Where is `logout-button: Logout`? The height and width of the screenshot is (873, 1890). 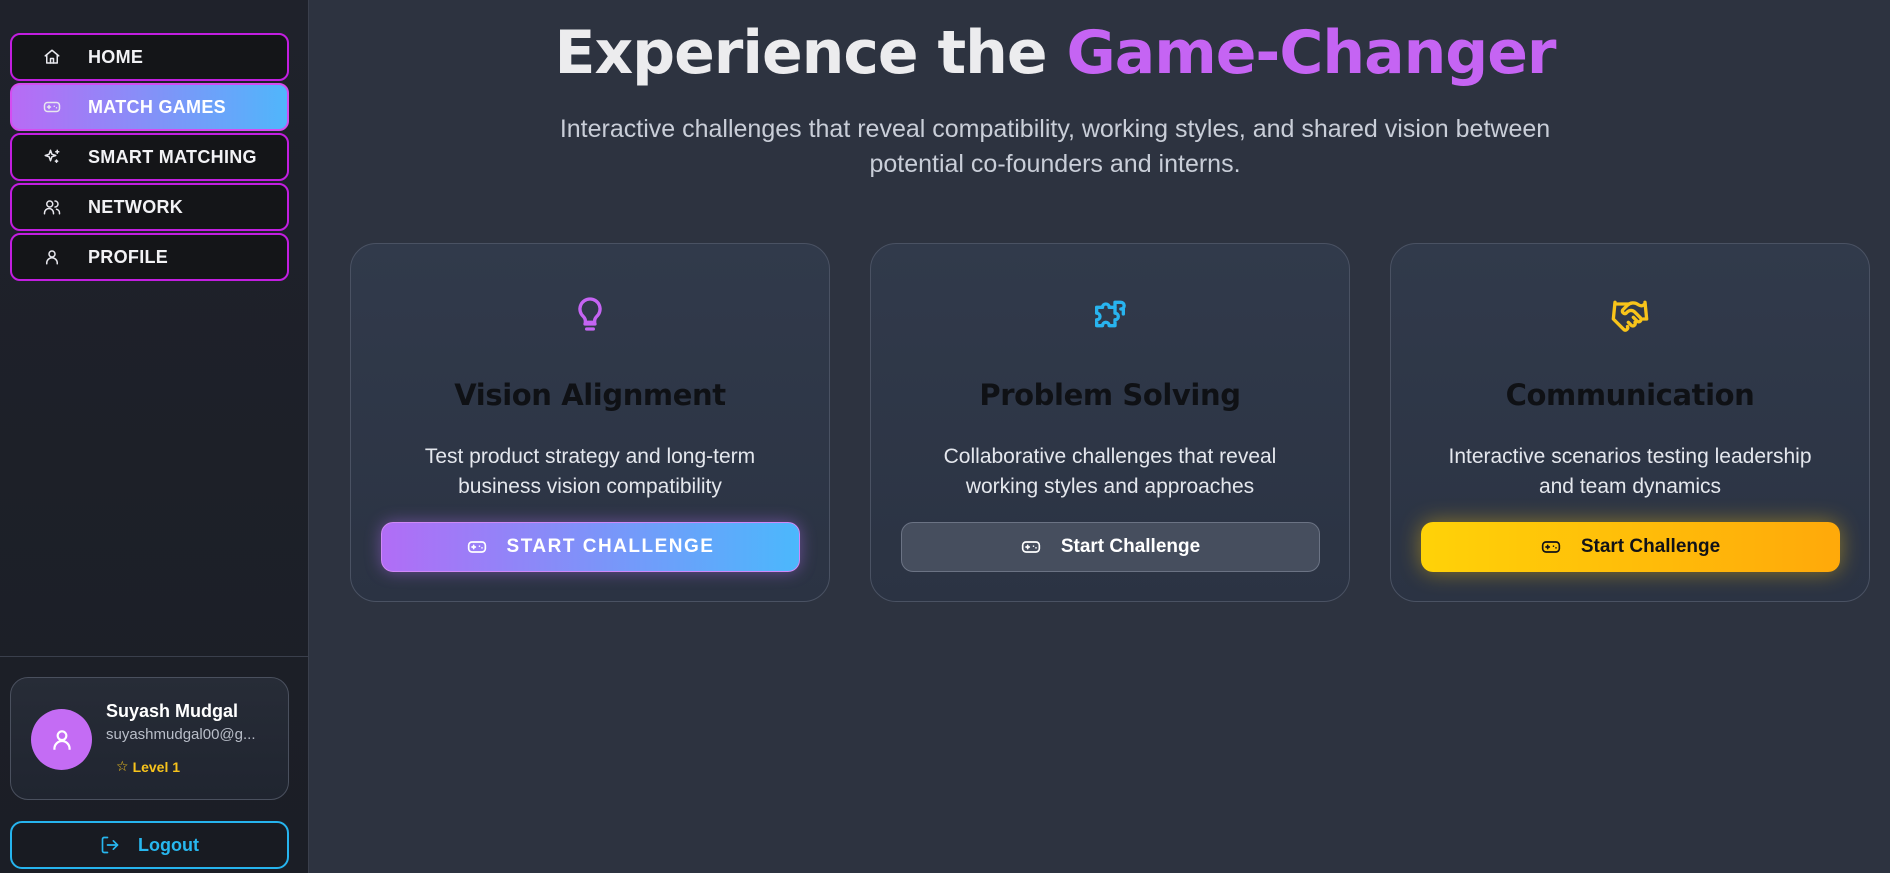 logout-button: Logout is located at coordinates (149, 845).